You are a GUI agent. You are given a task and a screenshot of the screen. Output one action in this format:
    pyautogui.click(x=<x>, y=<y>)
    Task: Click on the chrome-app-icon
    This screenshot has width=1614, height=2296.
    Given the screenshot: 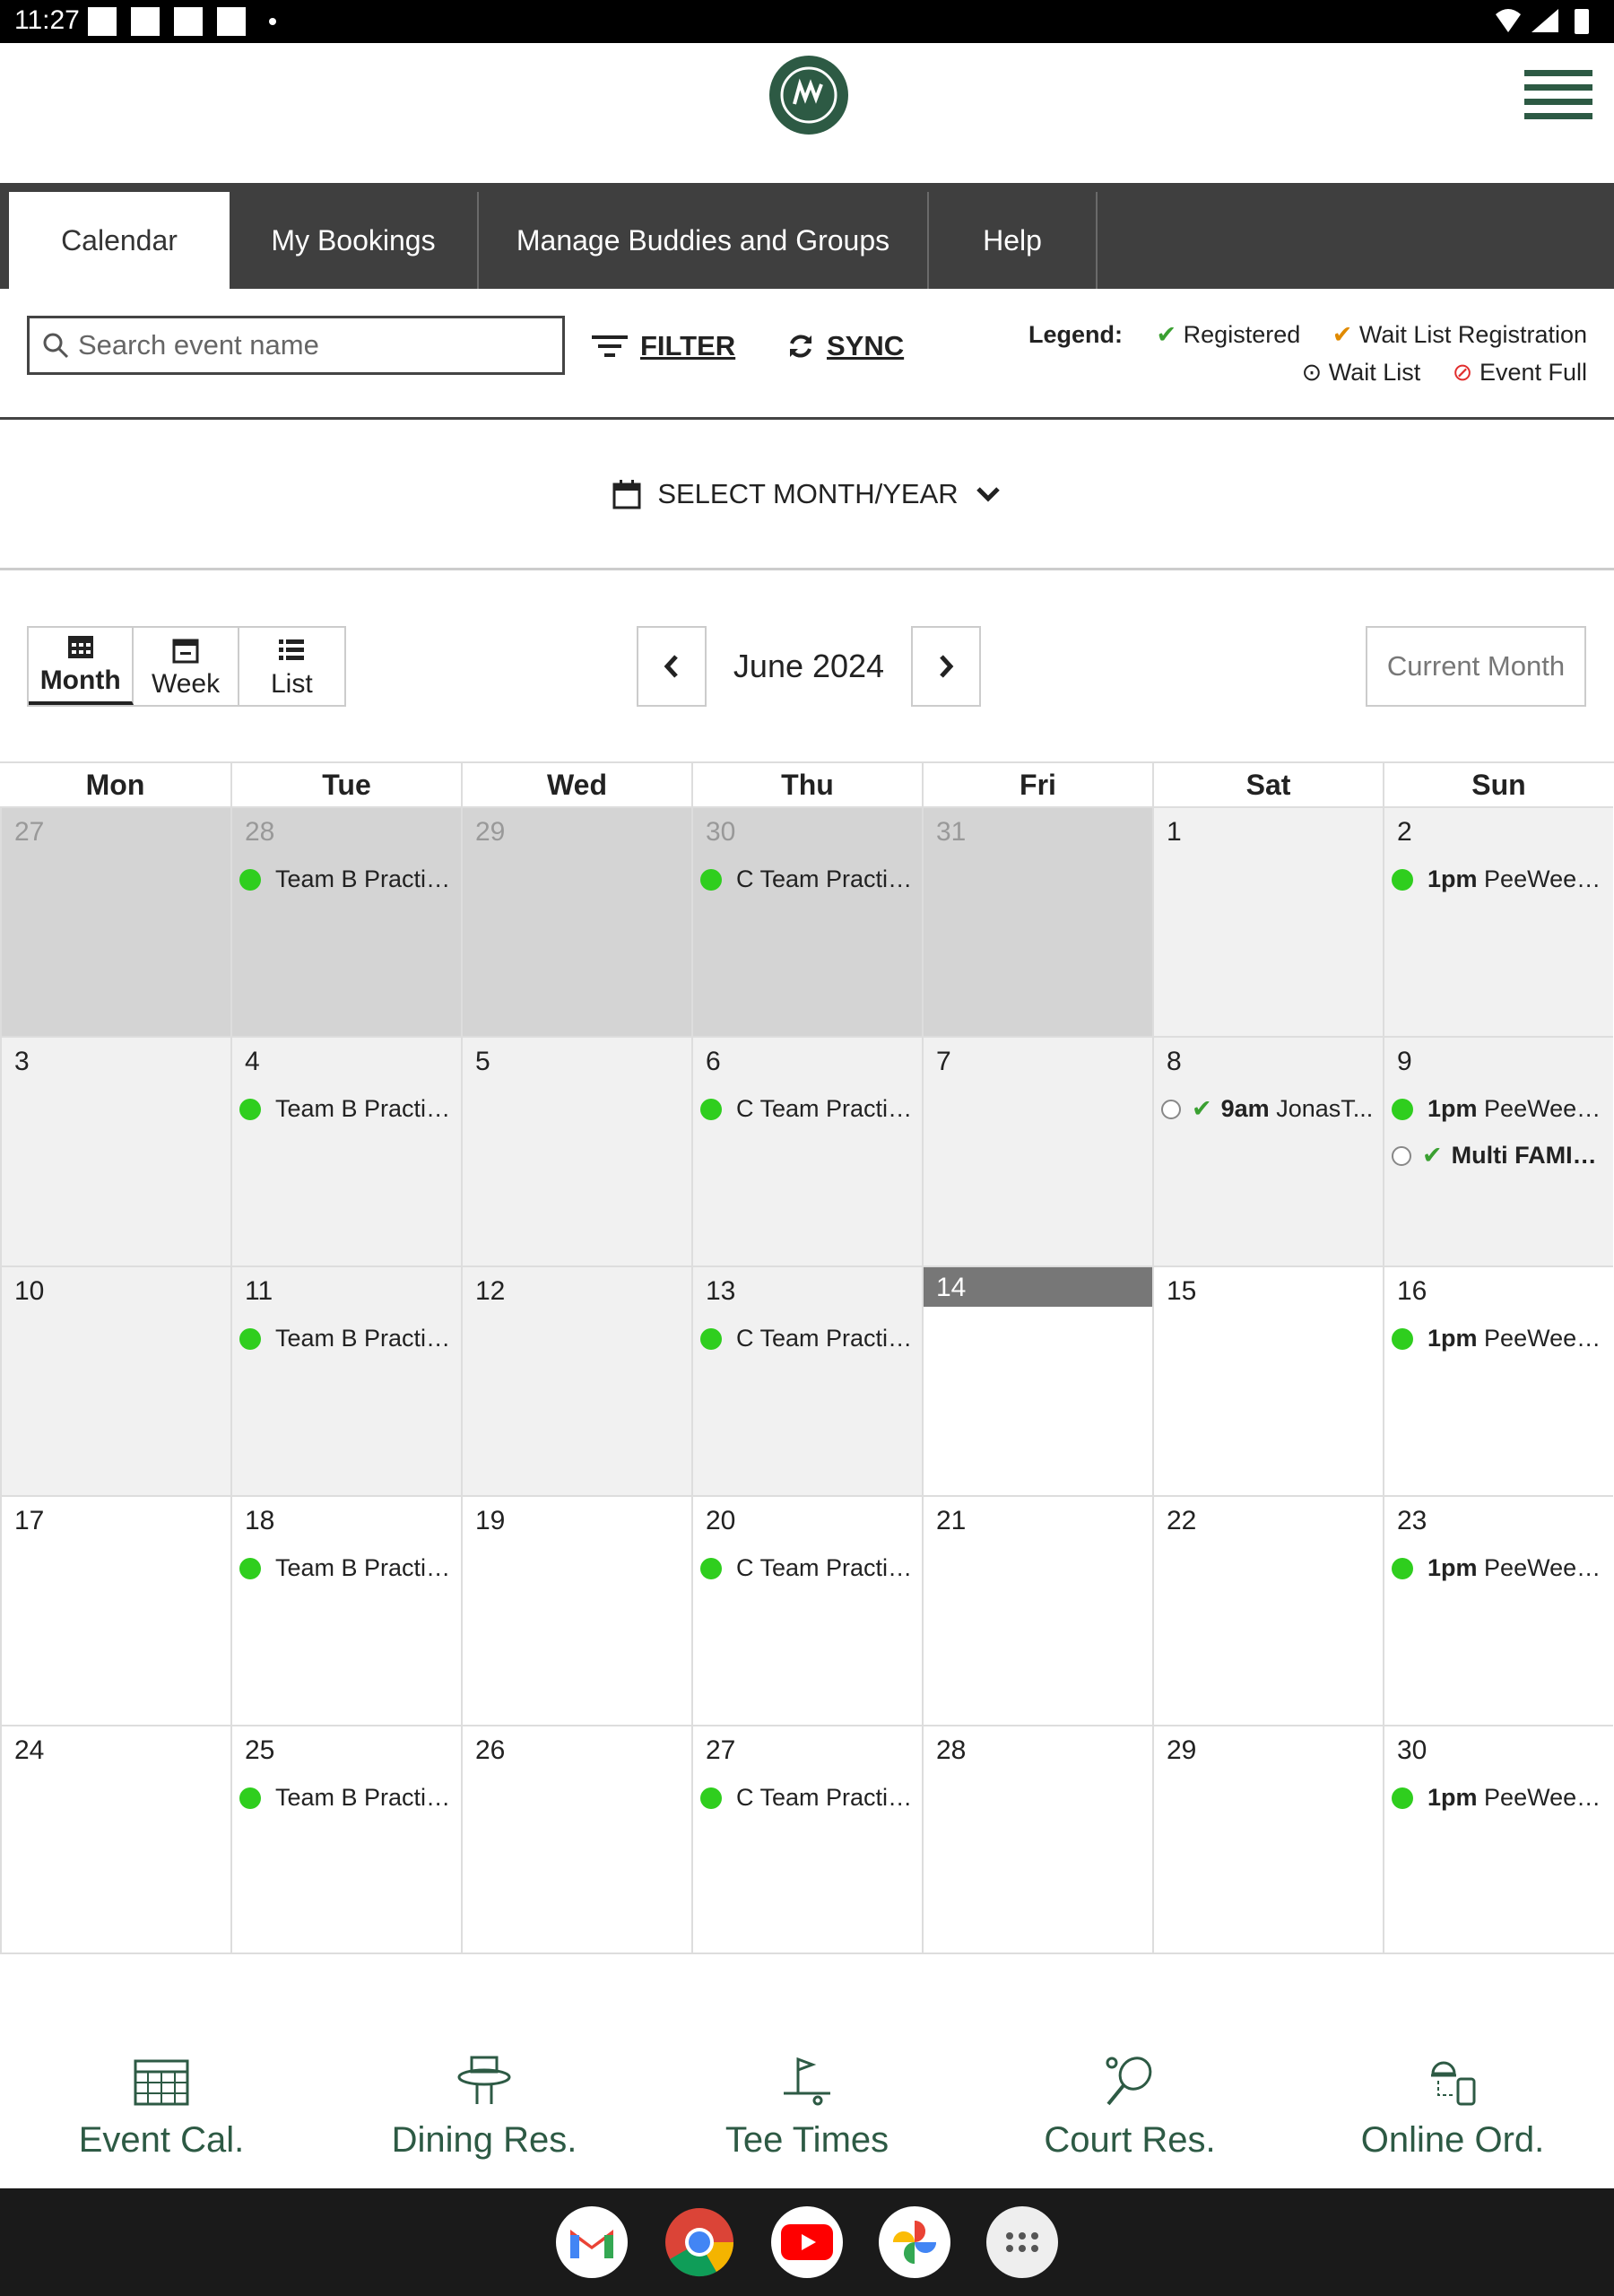 What is the action you would take?
    pyautogui.click(x=699, y=2242)
    